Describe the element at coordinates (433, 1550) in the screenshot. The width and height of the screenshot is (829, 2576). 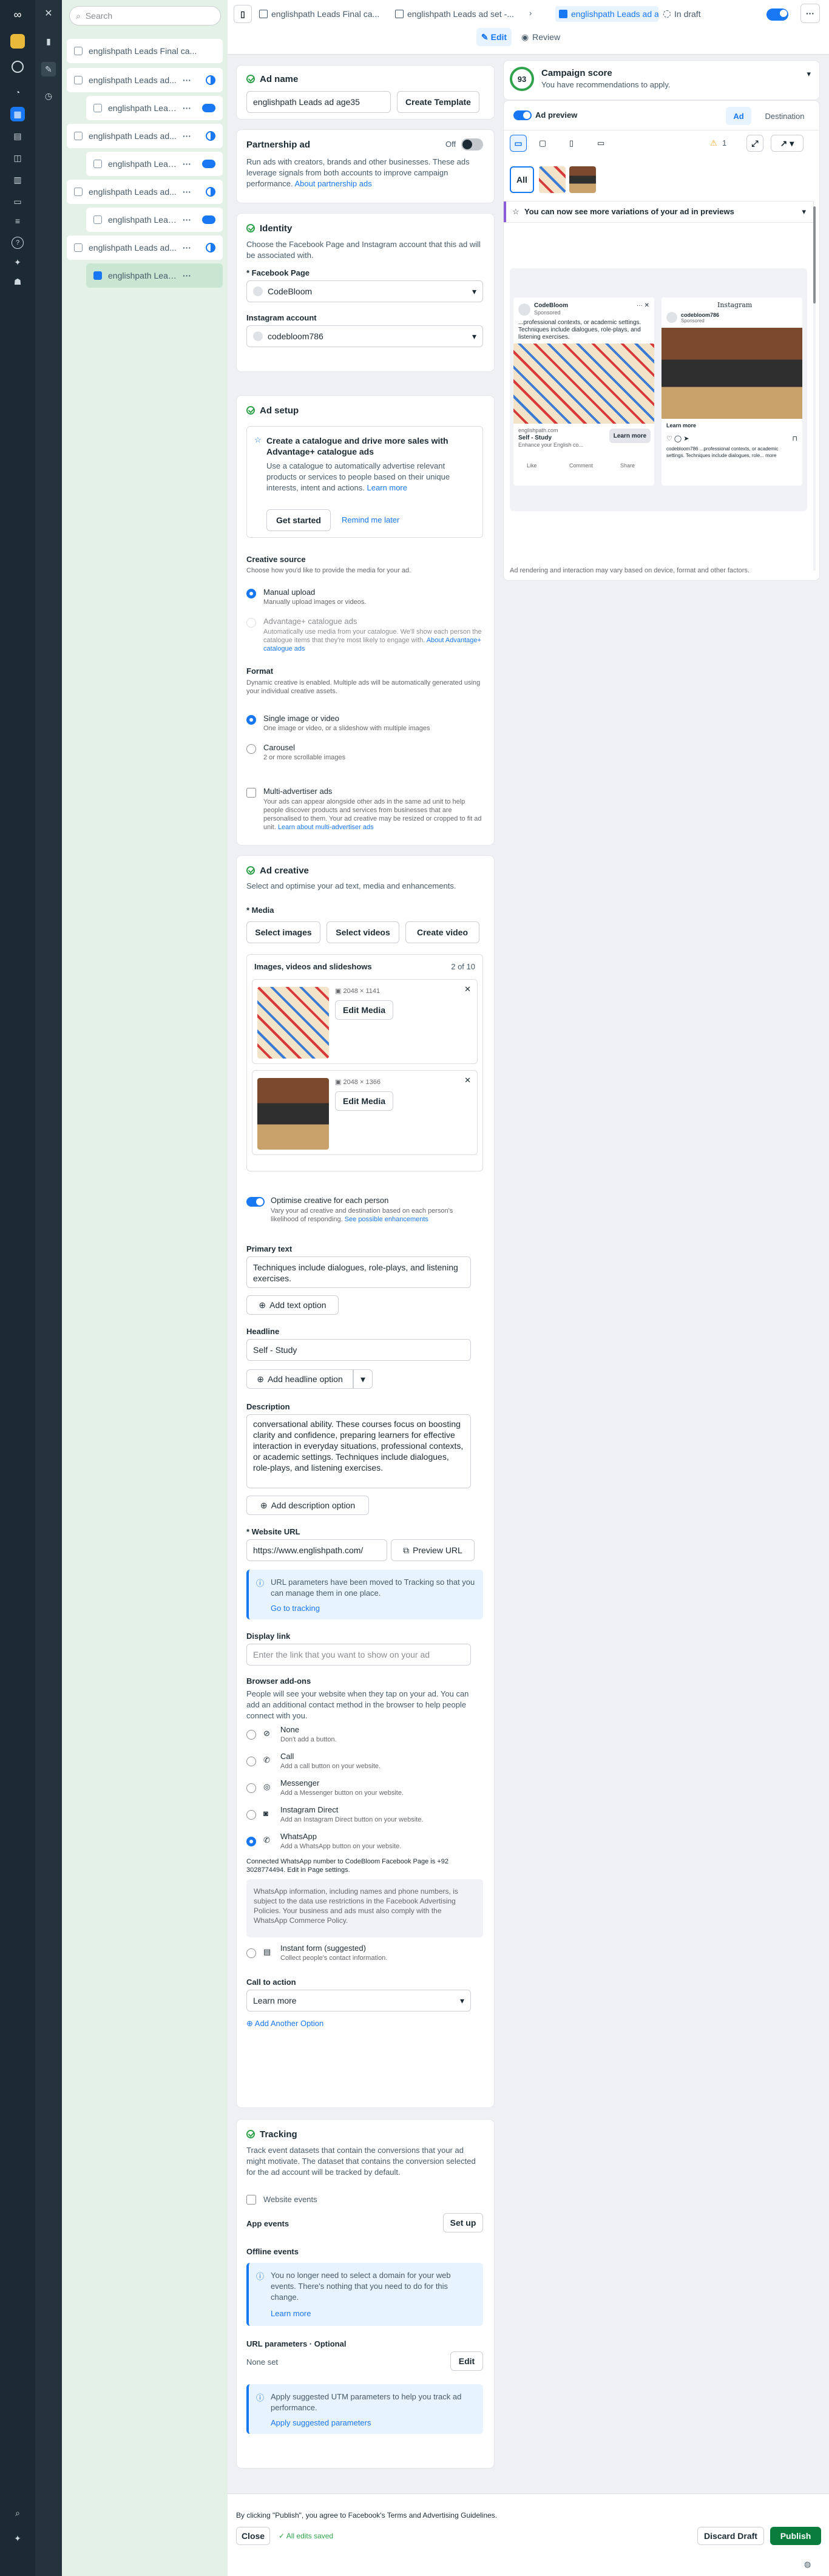
I see `preview-url-button: ⧉ Preview URL` at that location.